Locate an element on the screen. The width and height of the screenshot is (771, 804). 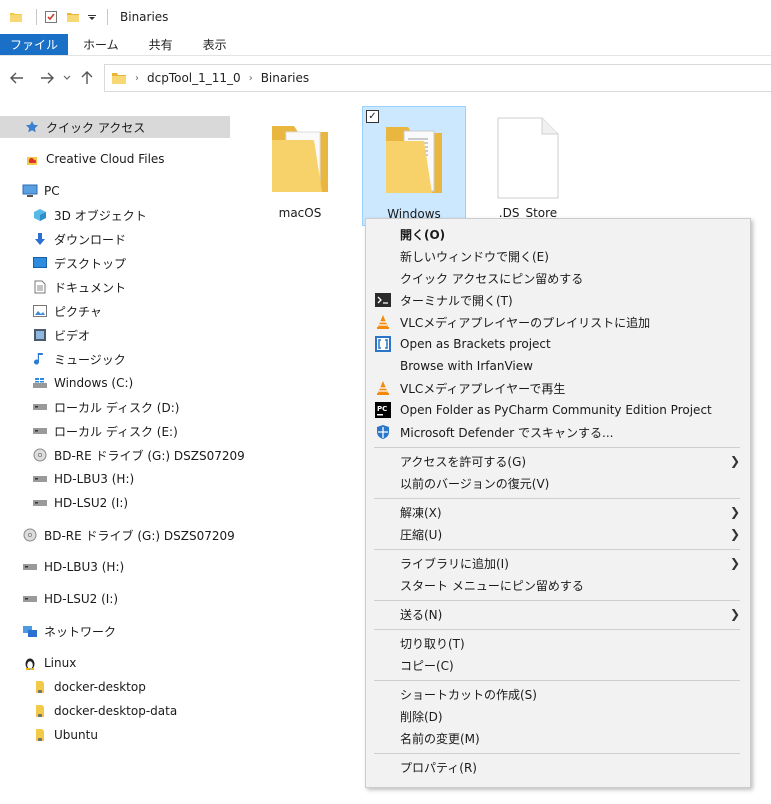
menu-label: 切り取り(T) is located at coordinates (432, 643).